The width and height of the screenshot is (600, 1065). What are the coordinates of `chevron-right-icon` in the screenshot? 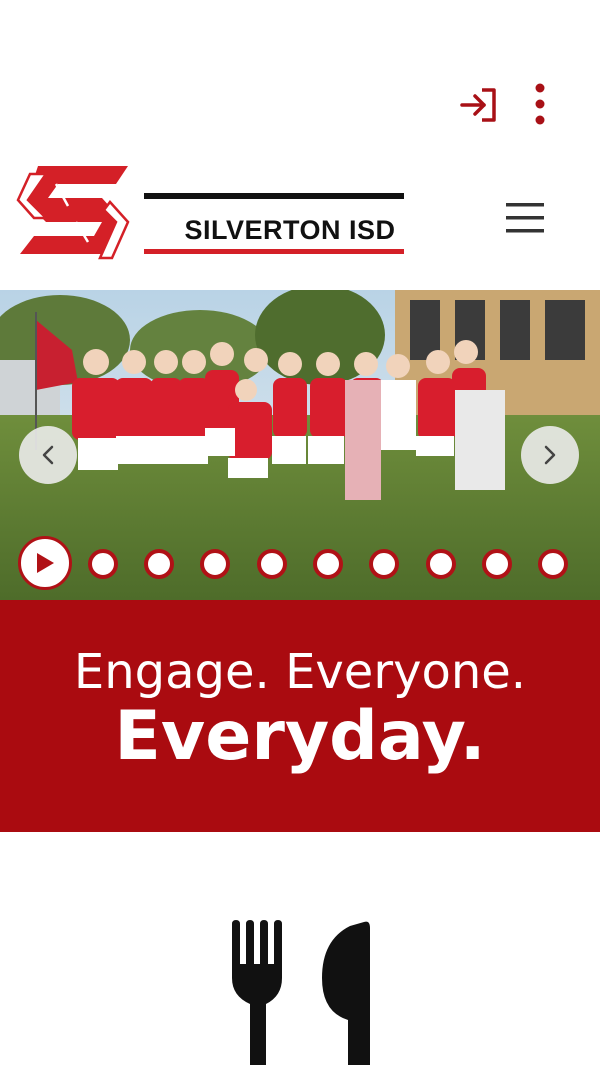 It's located at (550, 455).